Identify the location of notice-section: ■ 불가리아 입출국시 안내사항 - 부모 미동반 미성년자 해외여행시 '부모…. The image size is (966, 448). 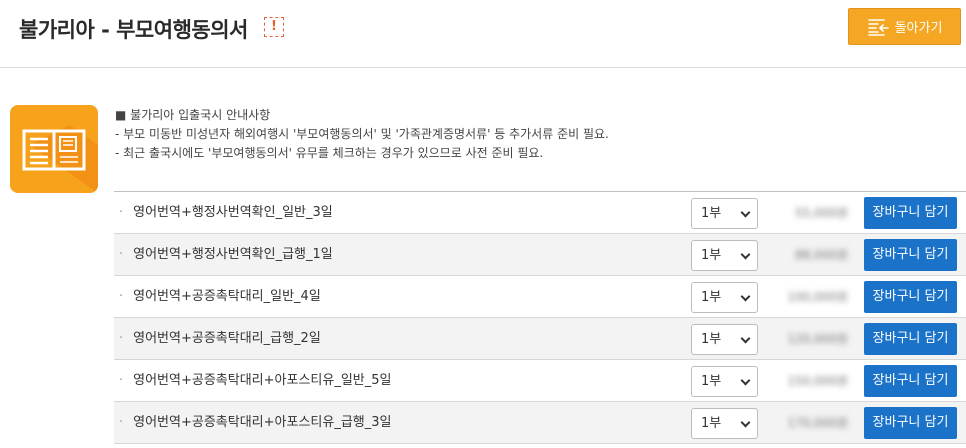
(362, 134).